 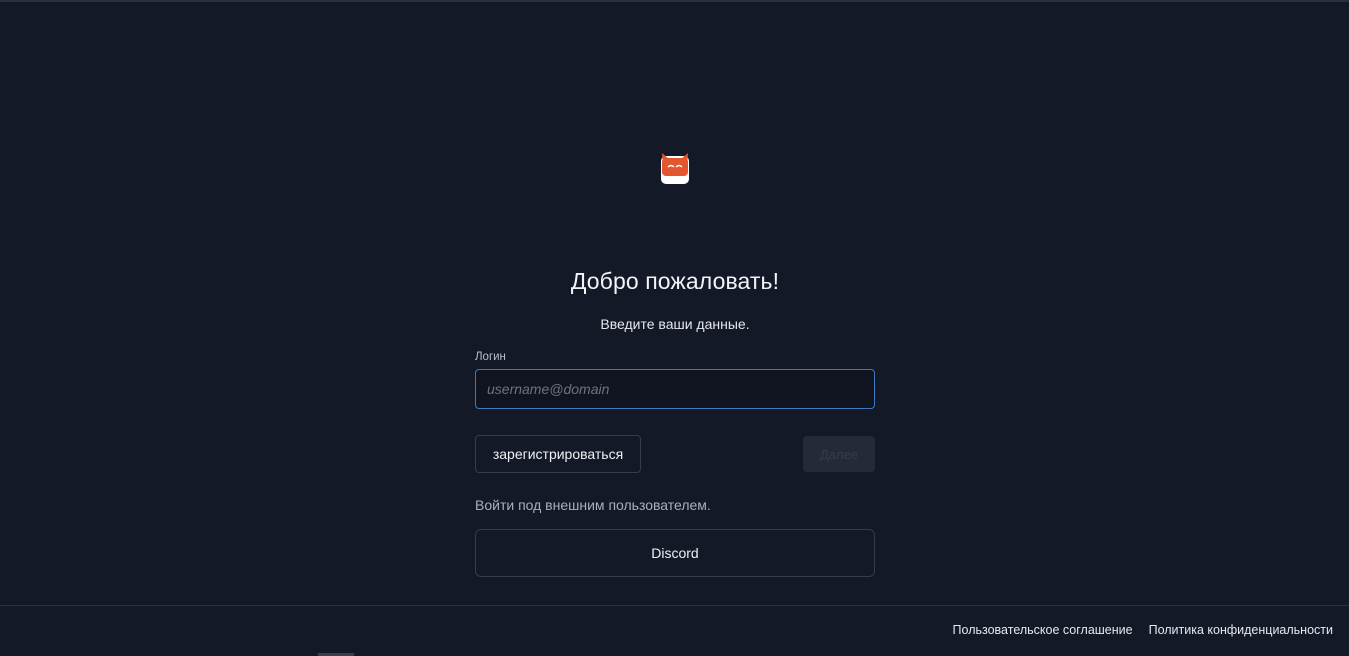 I want to click on discord-login-button: Discord, so click(x=675, y=553).